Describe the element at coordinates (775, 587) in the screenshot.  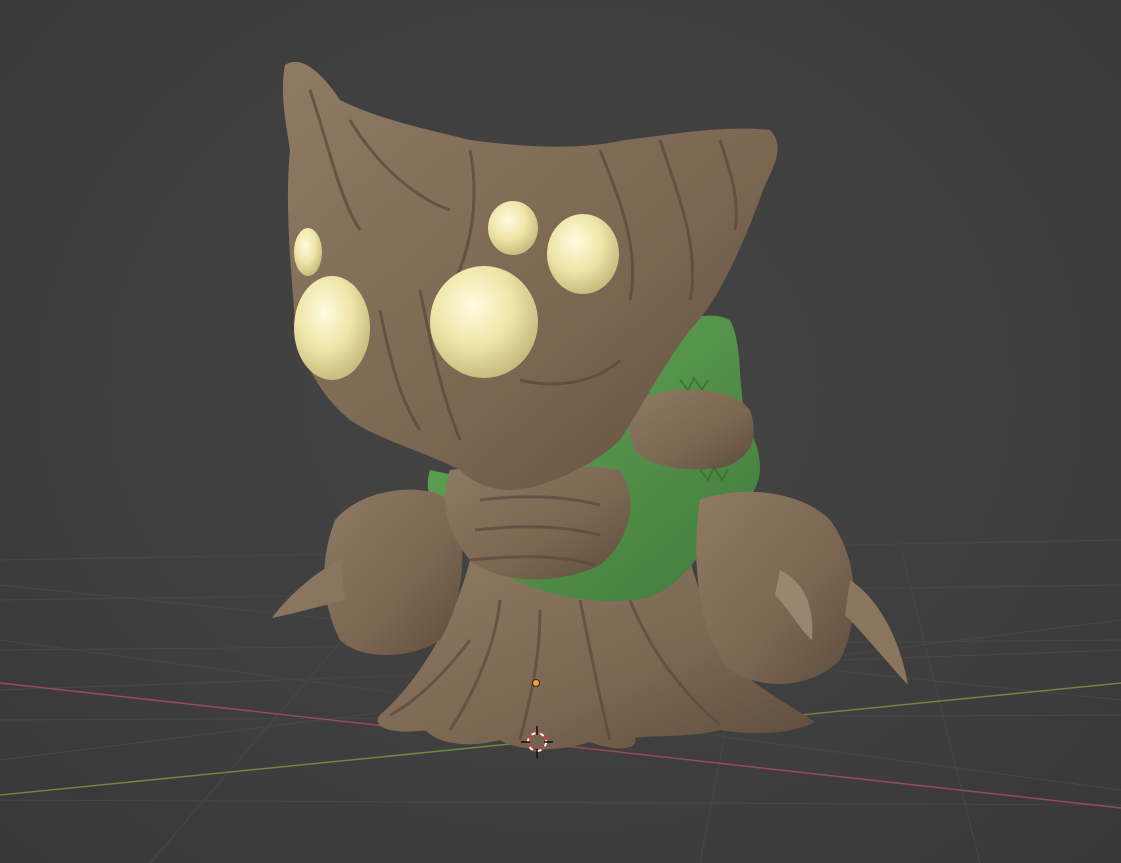
I see `right-arm` at that location.